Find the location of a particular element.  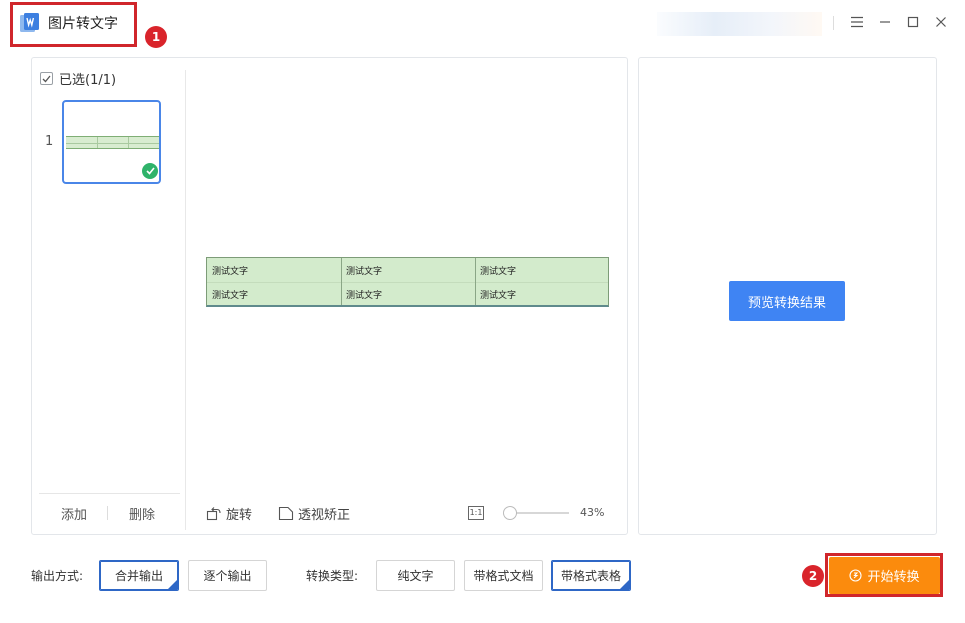

checkbox-icon is located at coordinates (46, 78).